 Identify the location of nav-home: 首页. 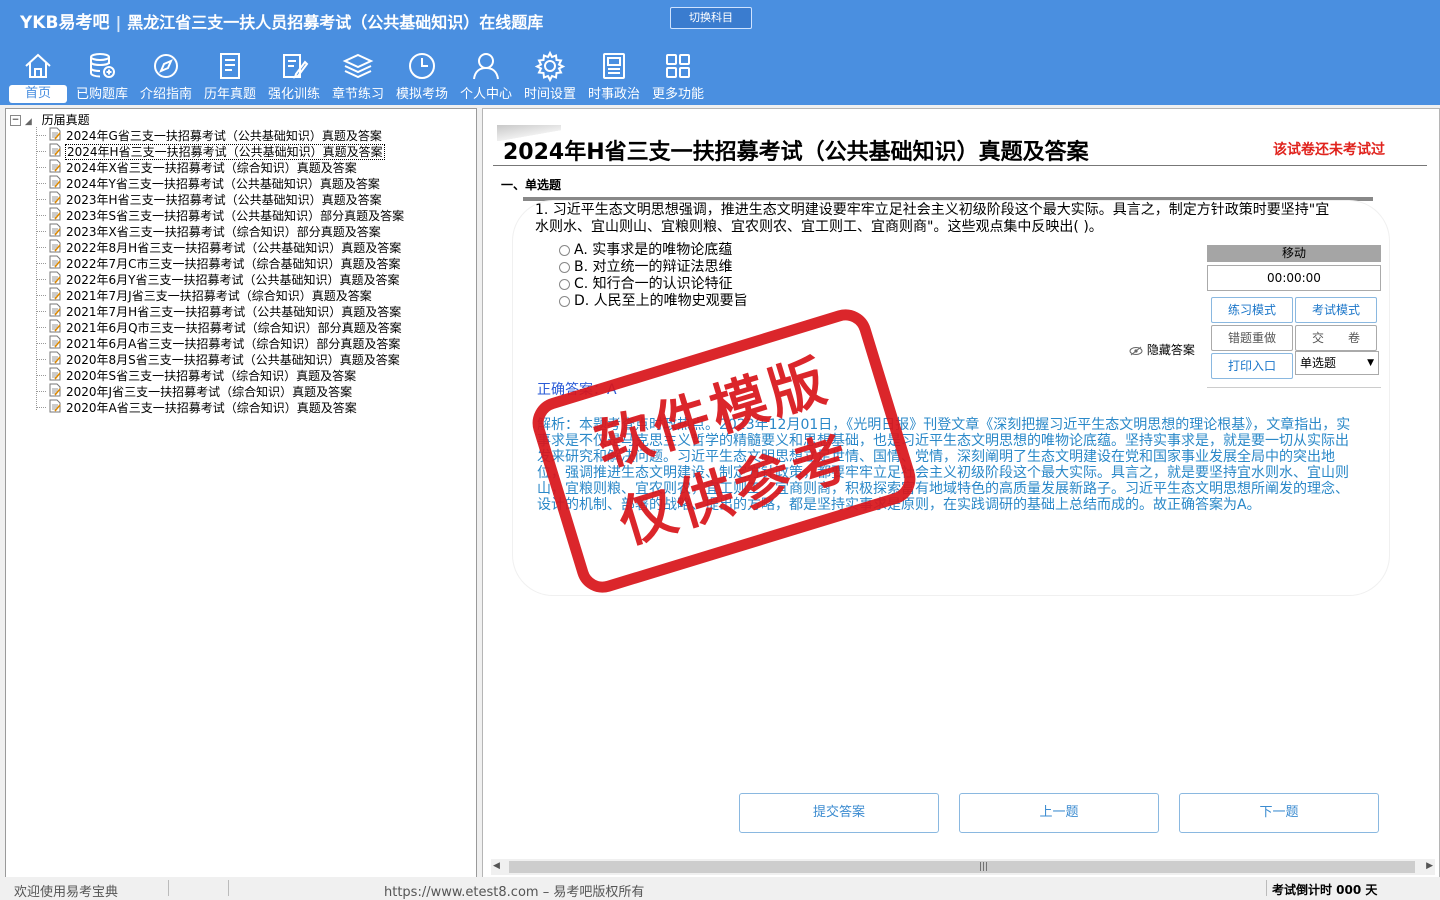
(38, 75).